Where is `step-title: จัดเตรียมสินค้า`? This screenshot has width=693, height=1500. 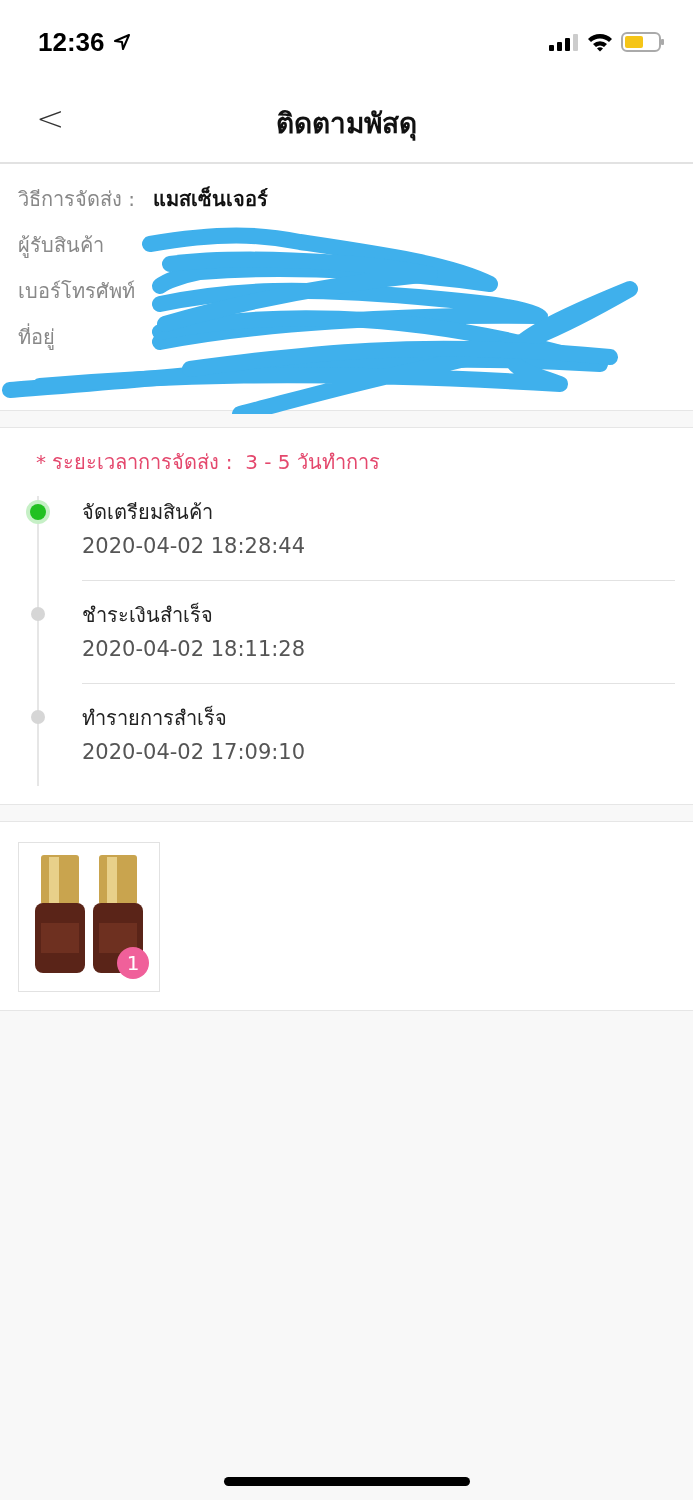
step-title: จัดเตรียมสินค้า is located at coordinates (148, 512).